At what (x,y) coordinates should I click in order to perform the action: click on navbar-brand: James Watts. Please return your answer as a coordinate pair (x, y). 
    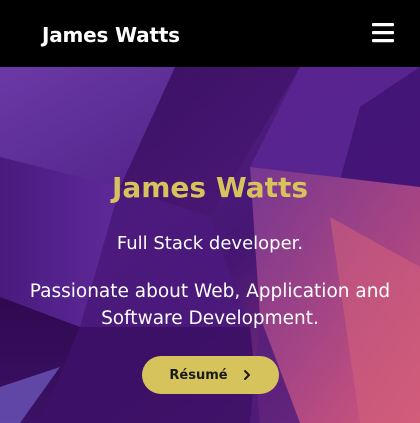
    Looking at the image, I should click on (111, 35).